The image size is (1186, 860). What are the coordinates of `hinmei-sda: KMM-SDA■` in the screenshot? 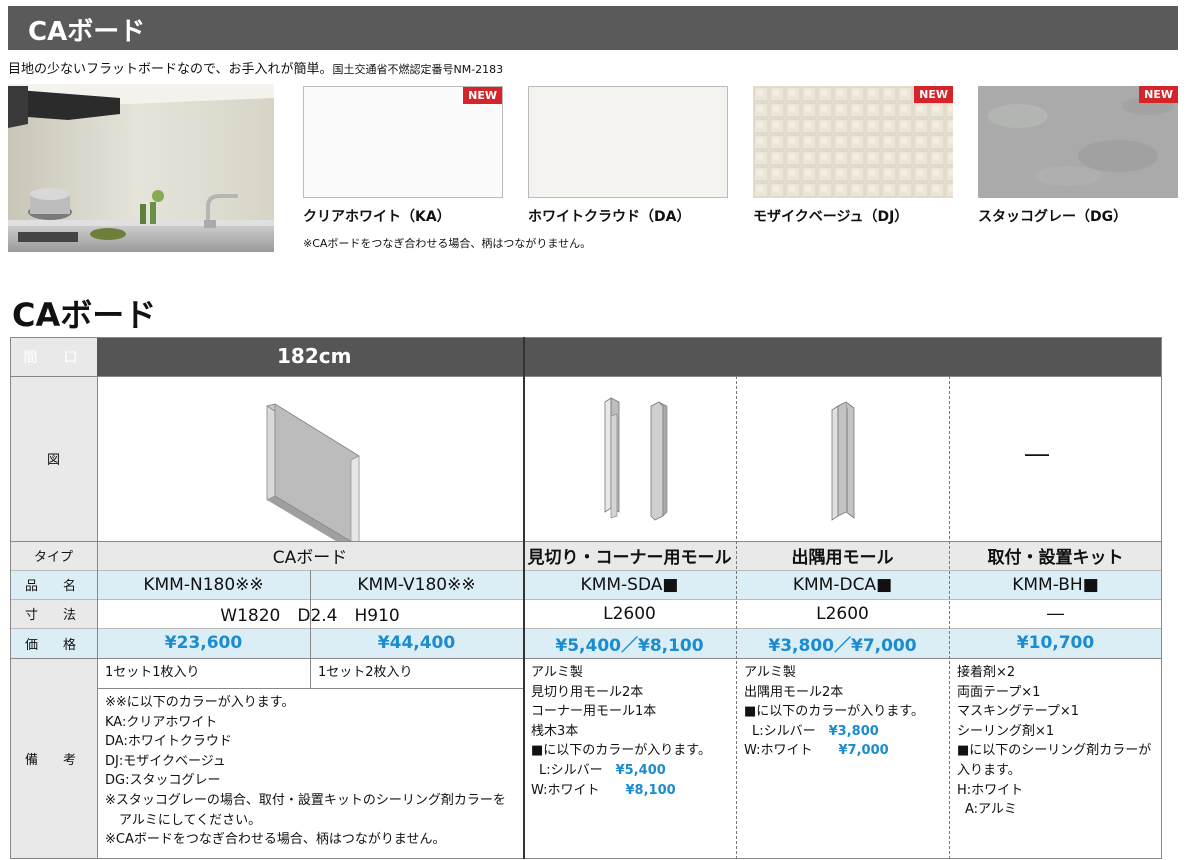 It's located at (629, 584).